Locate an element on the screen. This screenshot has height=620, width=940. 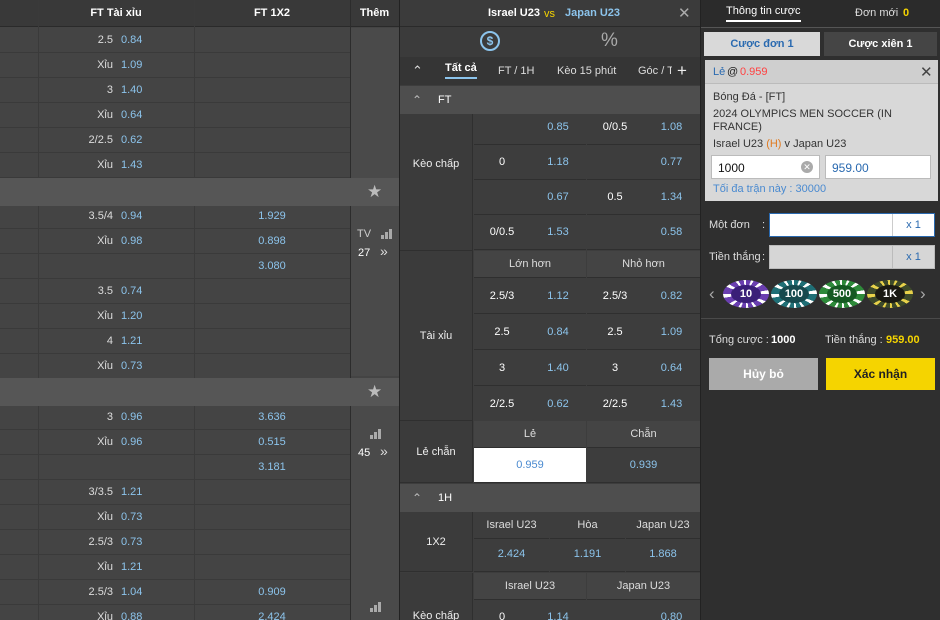
chevron-right-icon: › is located at coordinates (923, 294).